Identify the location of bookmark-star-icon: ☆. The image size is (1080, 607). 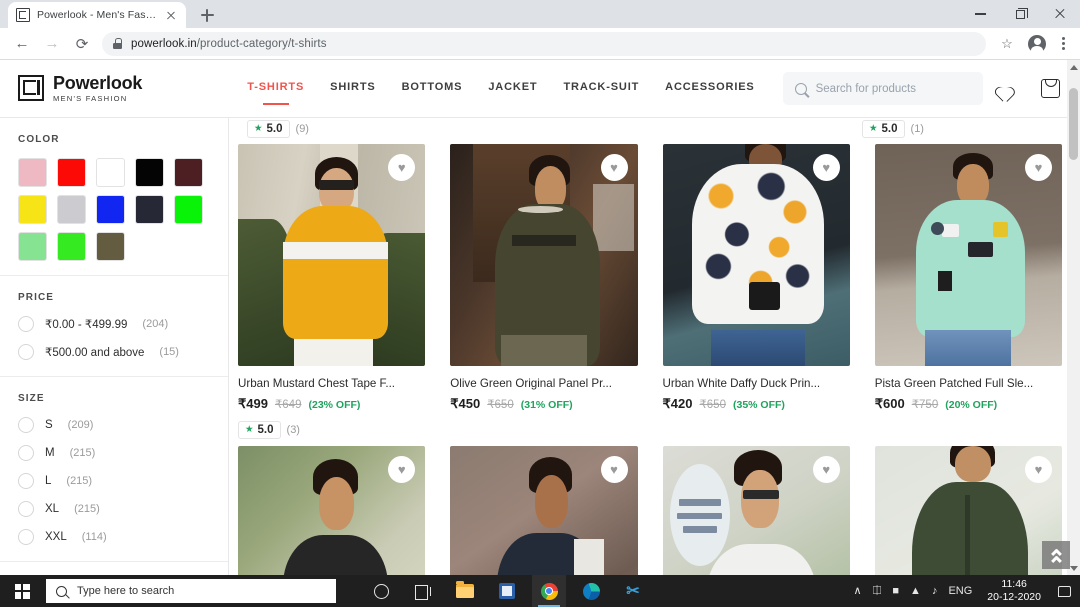
(1007, 44).